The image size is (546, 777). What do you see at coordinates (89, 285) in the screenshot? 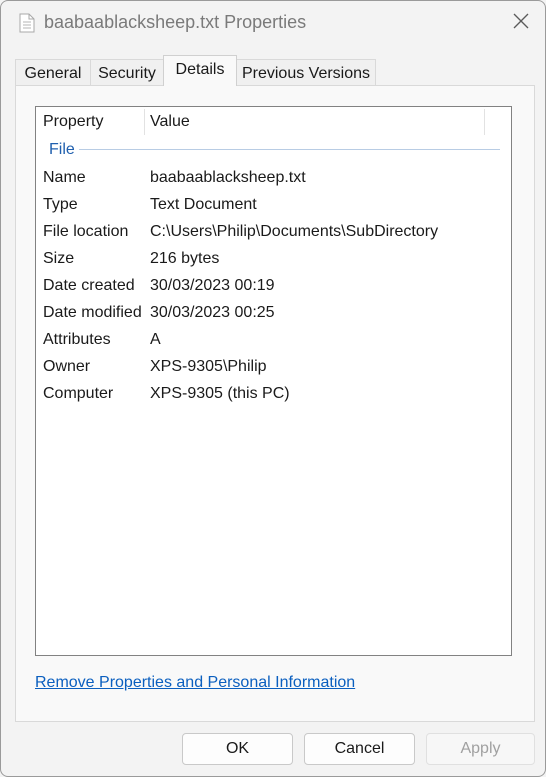
I see `property-label: Date created` at bounding box center [89, 285].